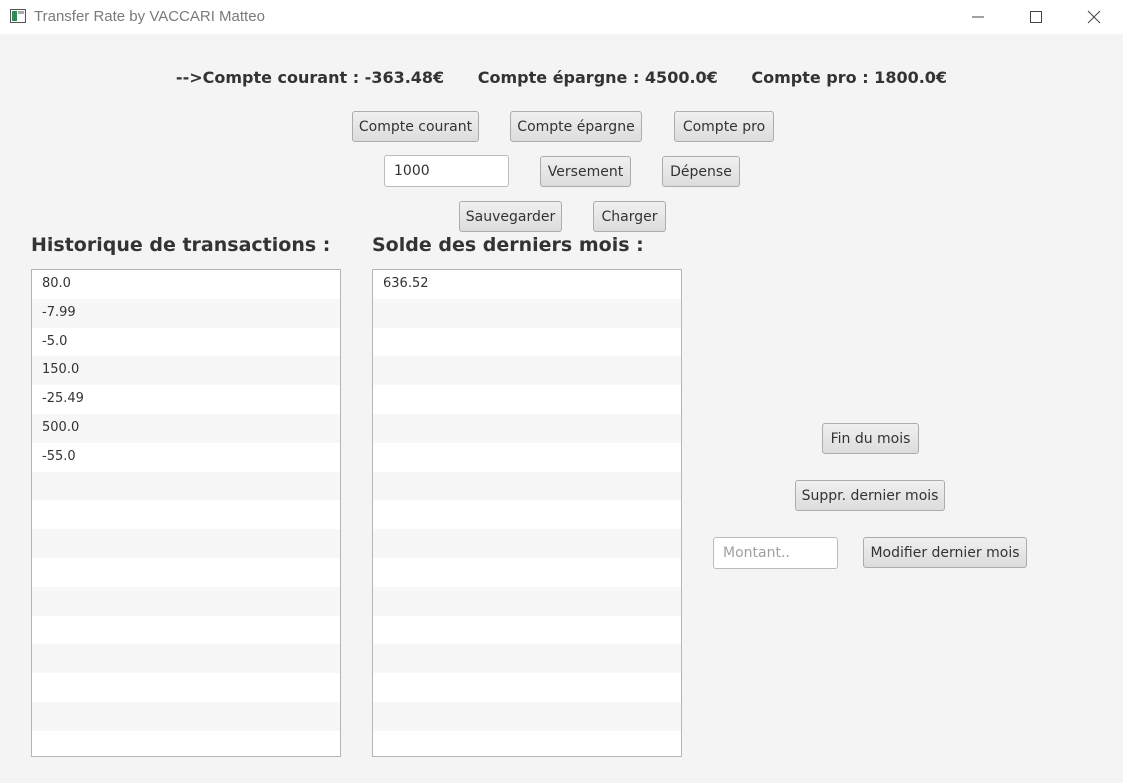 The height and width of the screenshot is (783, 1123). What do you see at coordinates (870, 495) in the screenshot?
I see `delete-last-month-button: Suppr. dernier mois` at bounding box center [870, 495].